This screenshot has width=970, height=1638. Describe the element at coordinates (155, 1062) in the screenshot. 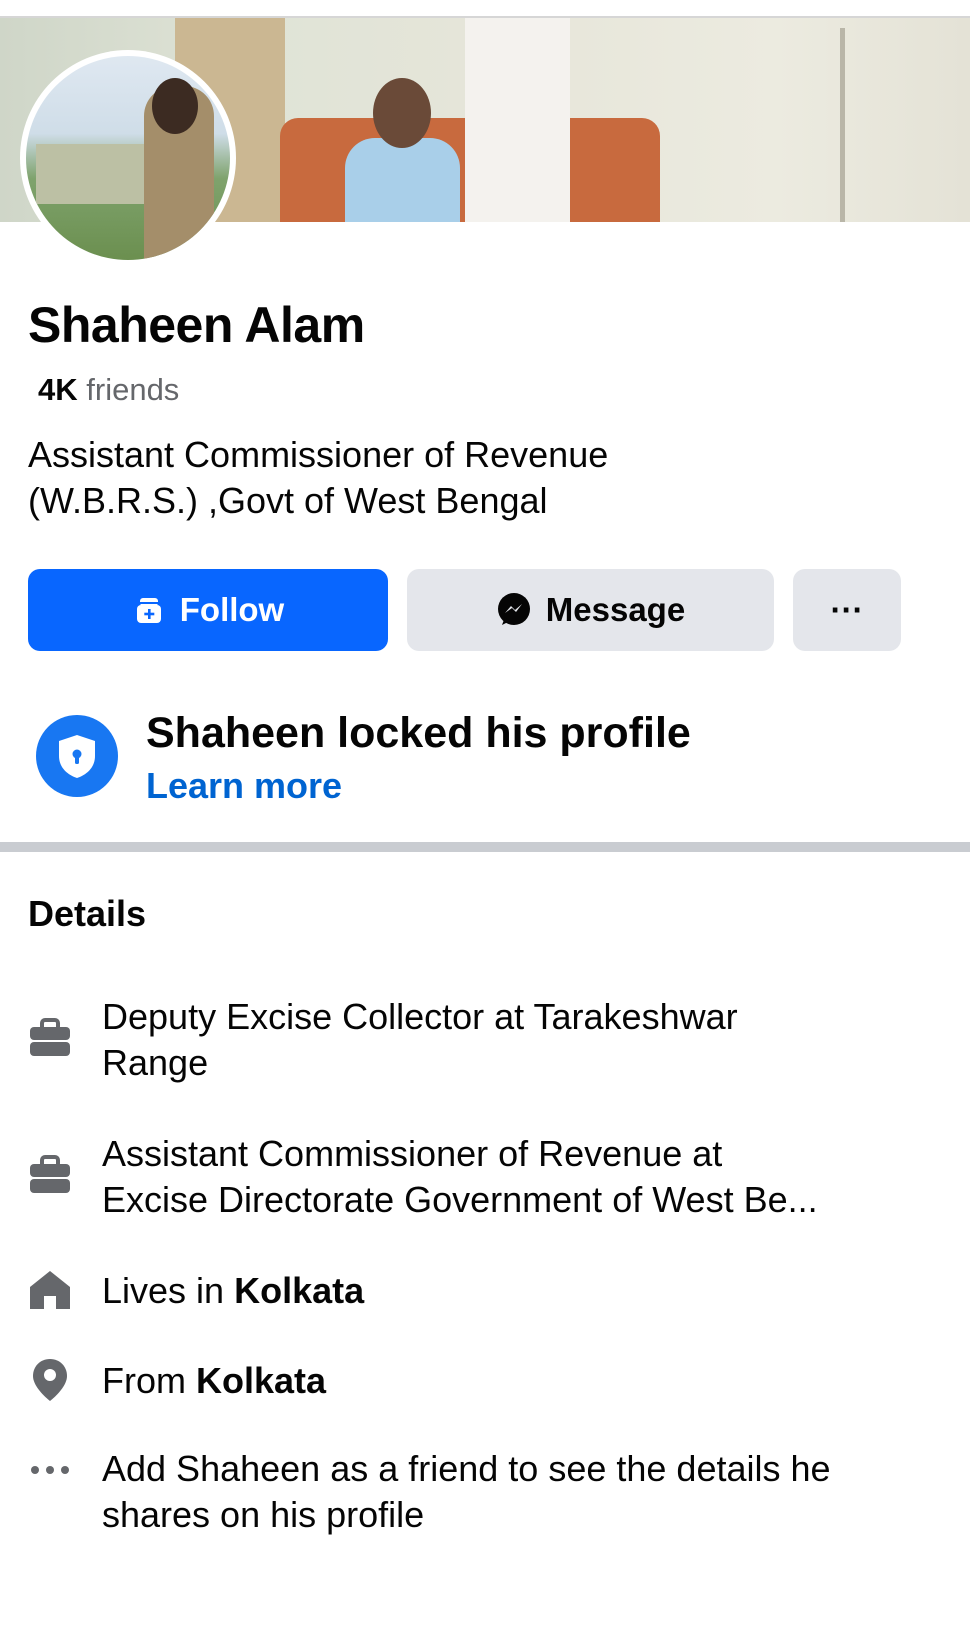

I see `detail-line: Range` at that location.